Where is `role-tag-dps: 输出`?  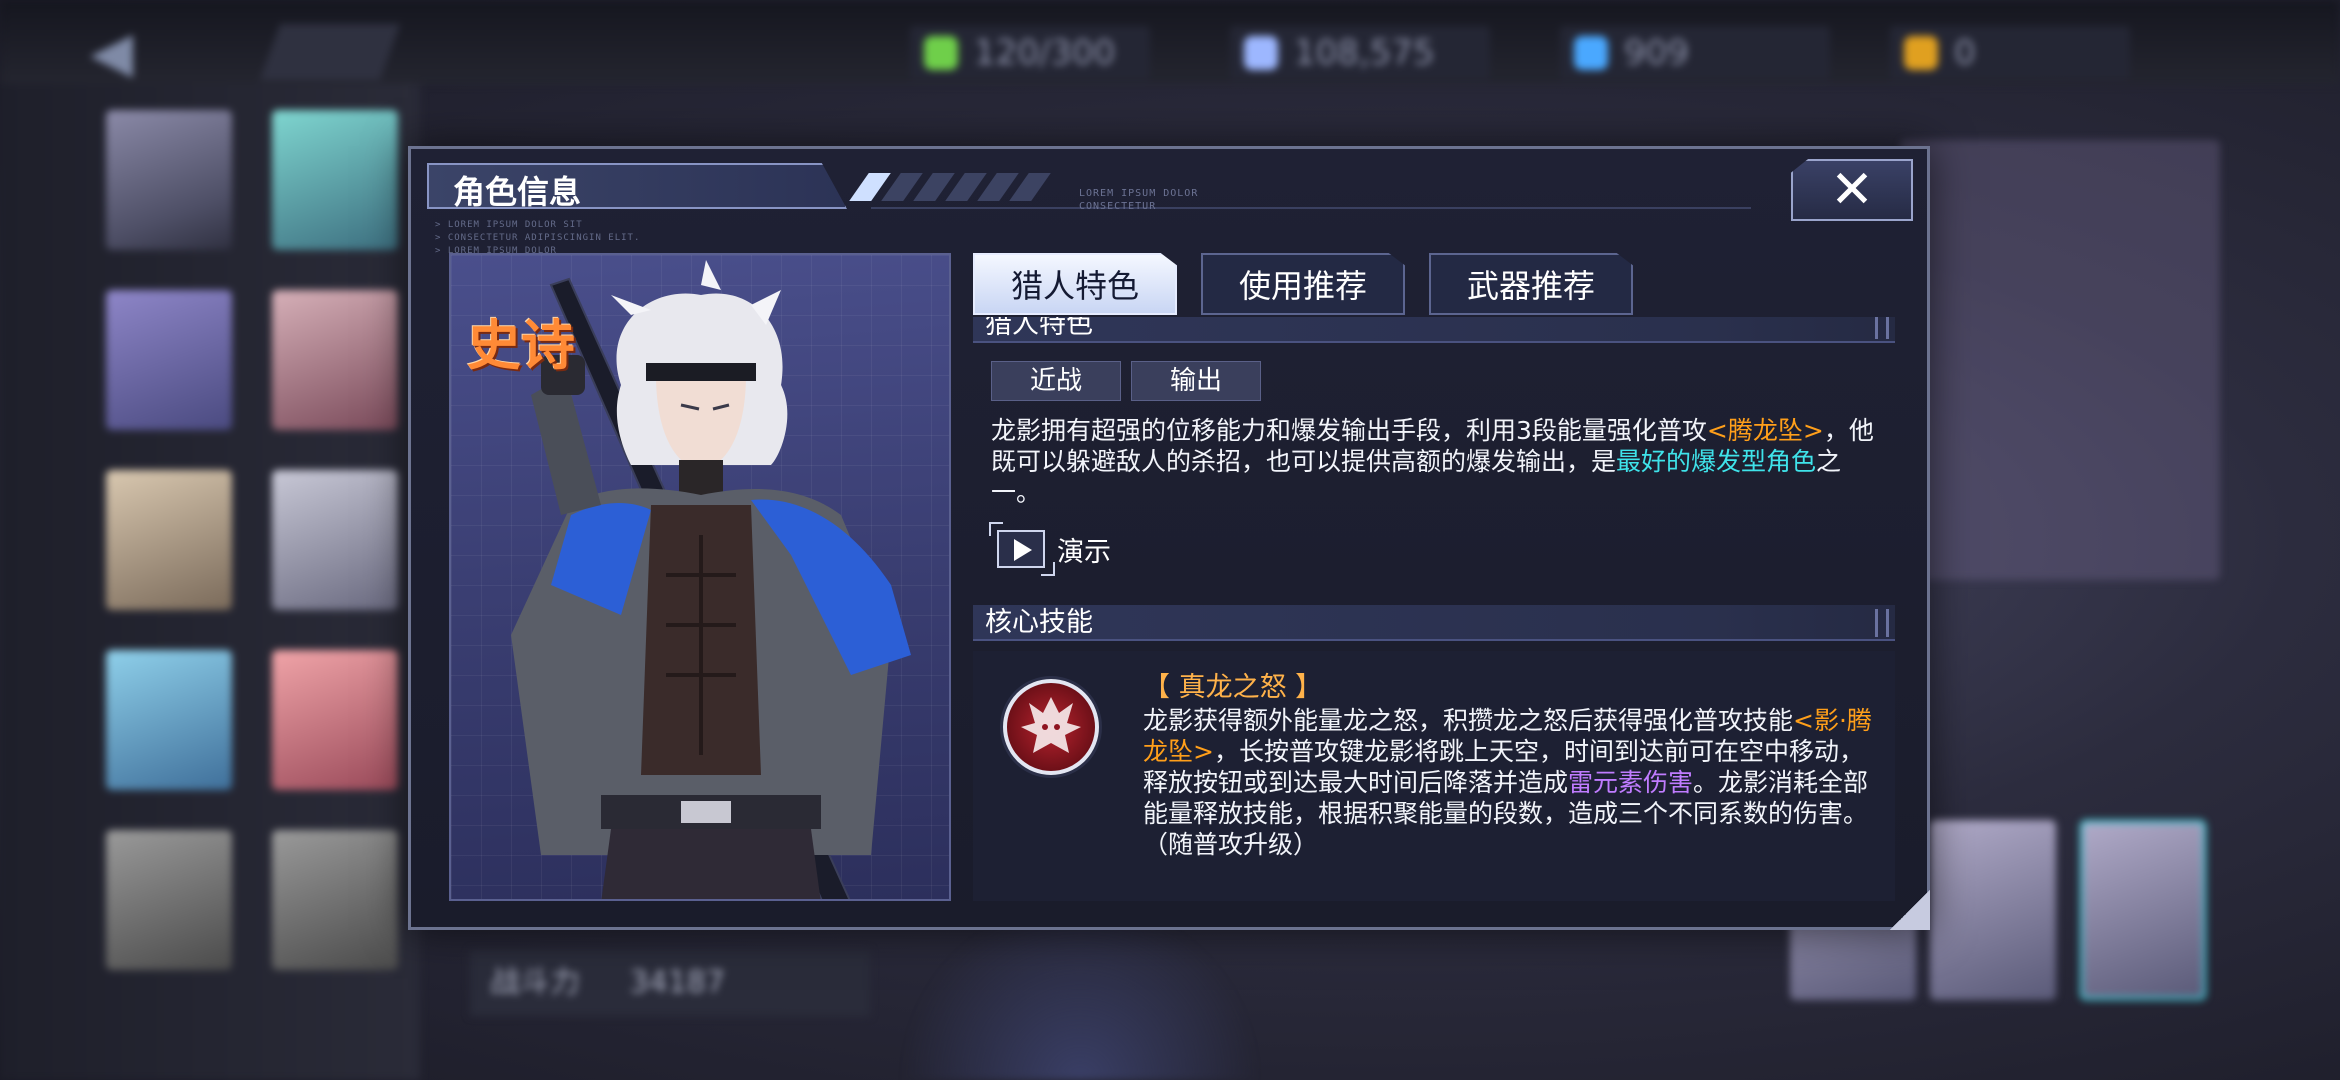
role-tag-dps: 输出 is located at coordinates (1196, 381).